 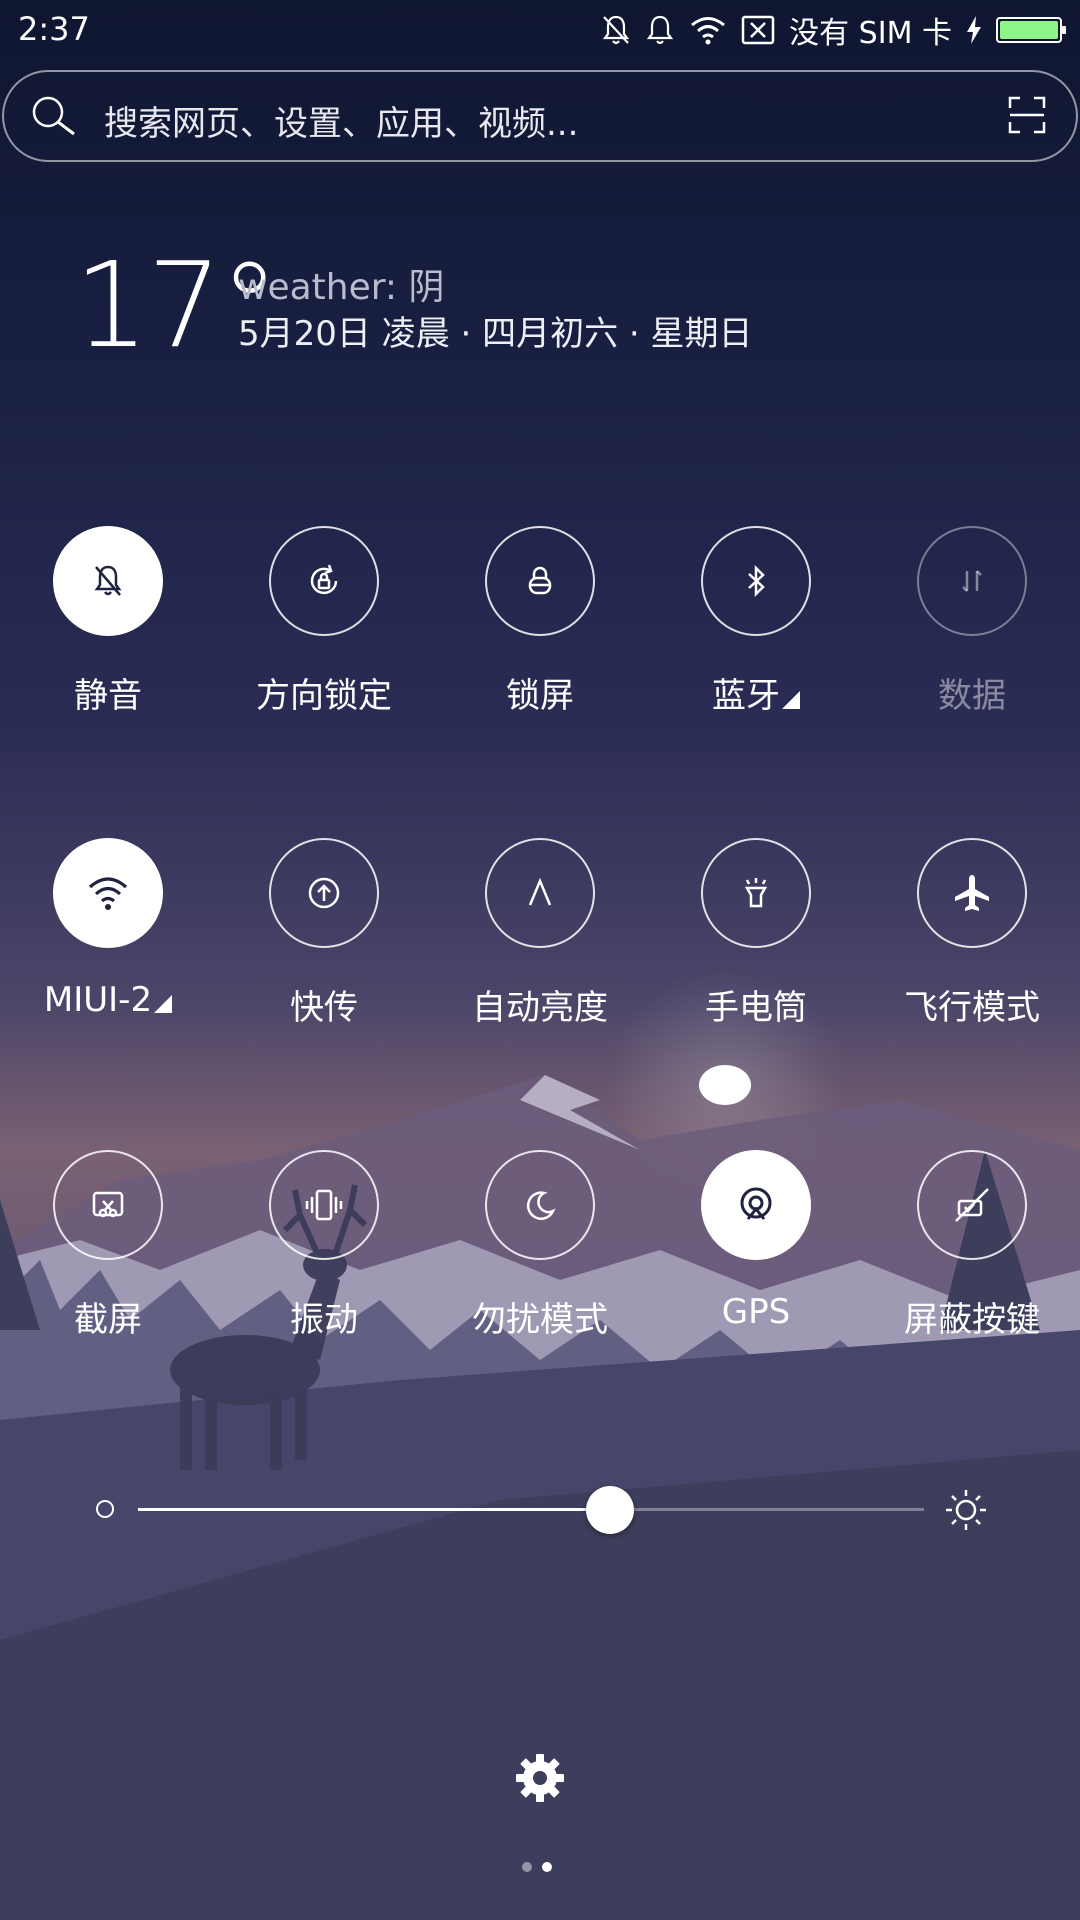 I want to click on toggle-bluetooth: 蓝牙, so click(x=756, y=626).